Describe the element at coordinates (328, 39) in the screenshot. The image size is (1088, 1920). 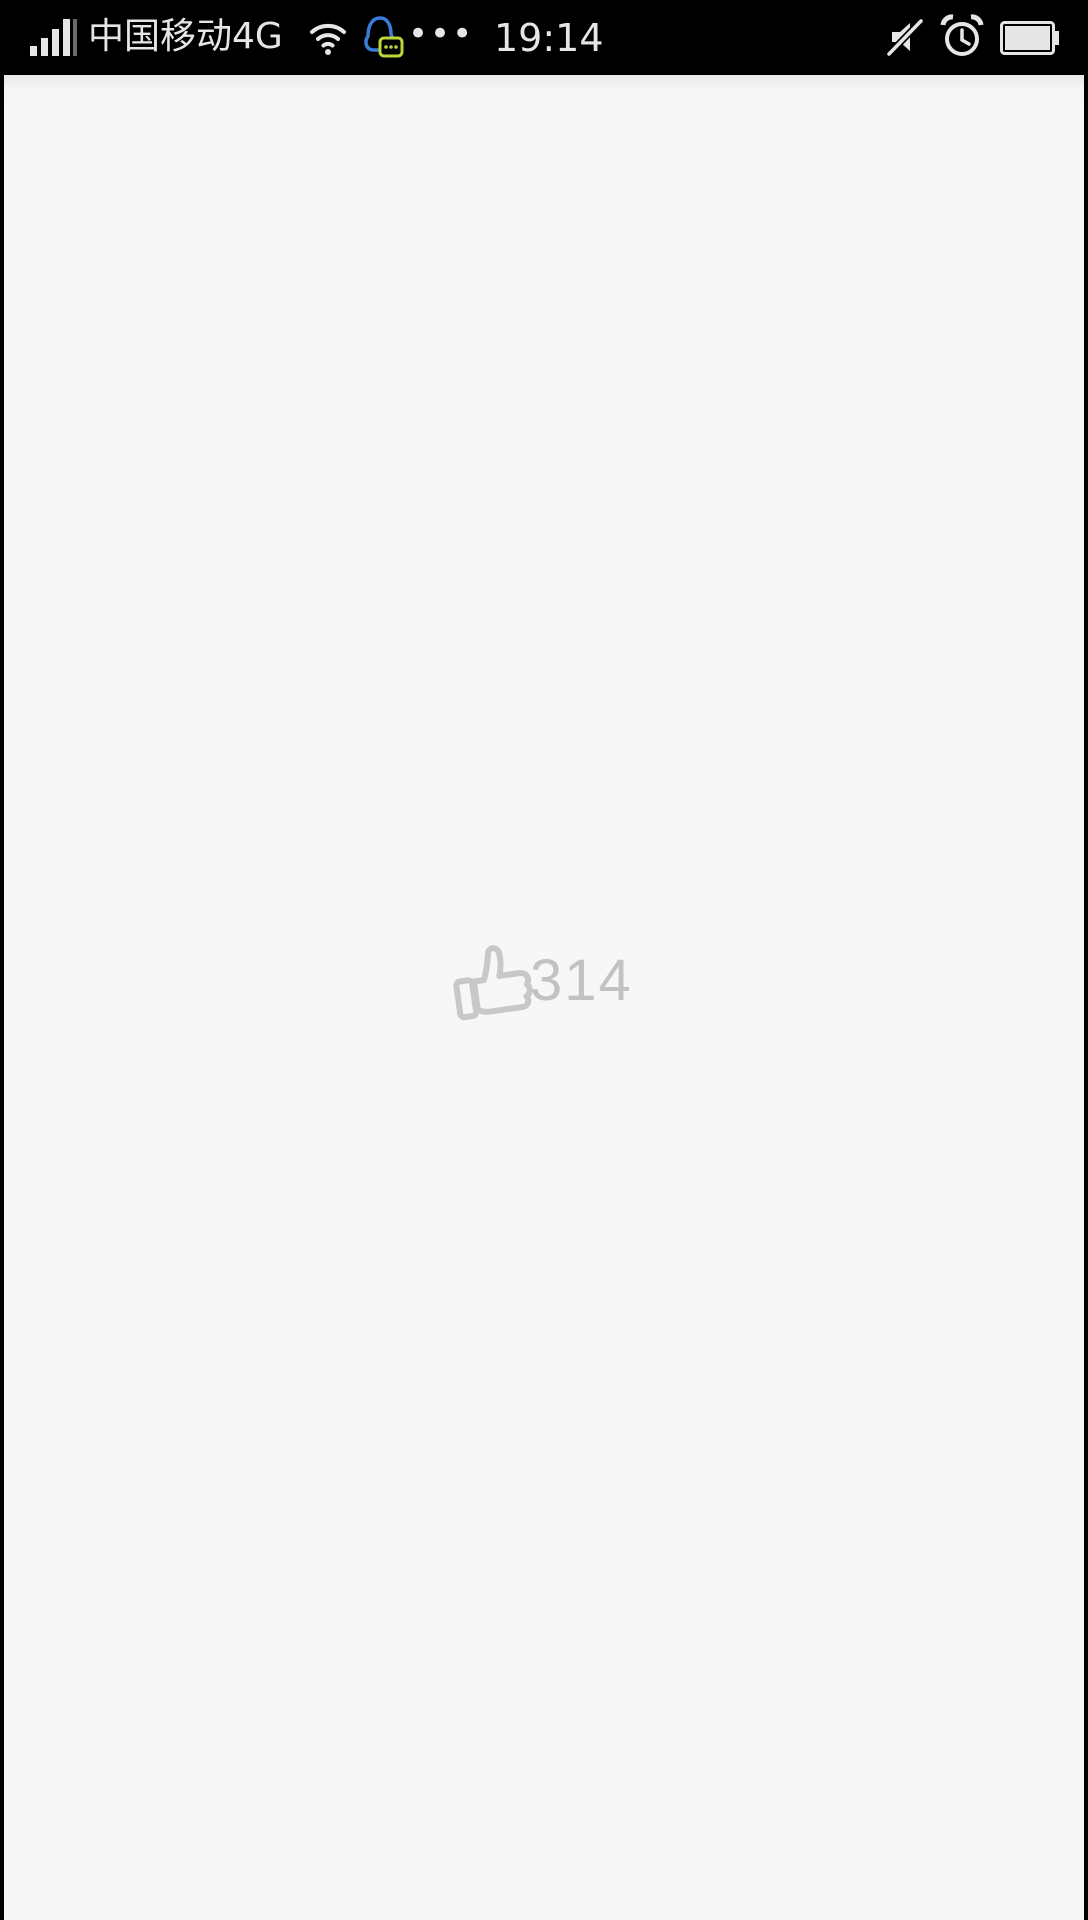
I see `wifi-icon` at that location.